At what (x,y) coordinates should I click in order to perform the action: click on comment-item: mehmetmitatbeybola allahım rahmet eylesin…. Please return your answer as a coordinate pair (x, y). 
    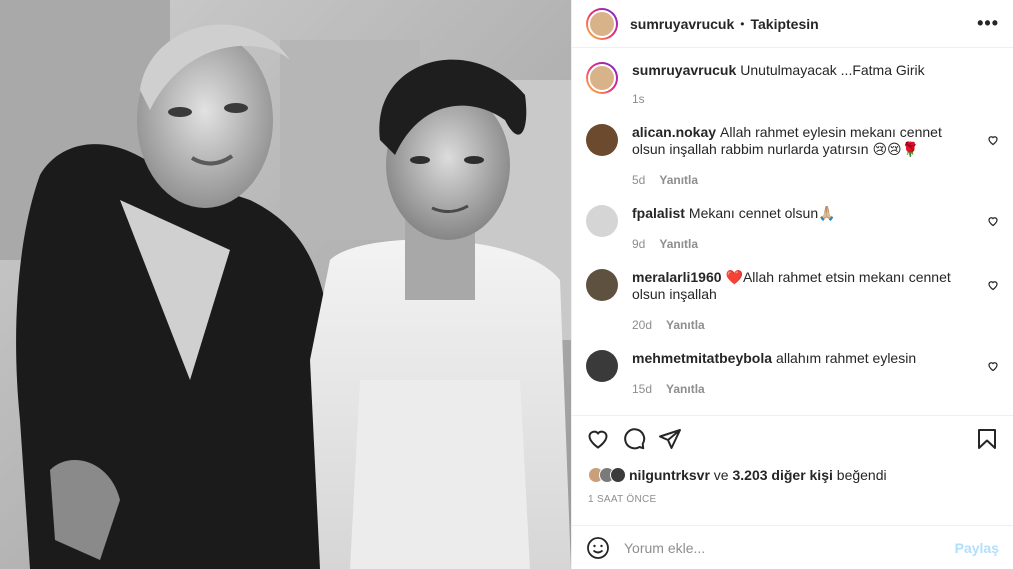
    Looking at the image, I should click on (792, 374).